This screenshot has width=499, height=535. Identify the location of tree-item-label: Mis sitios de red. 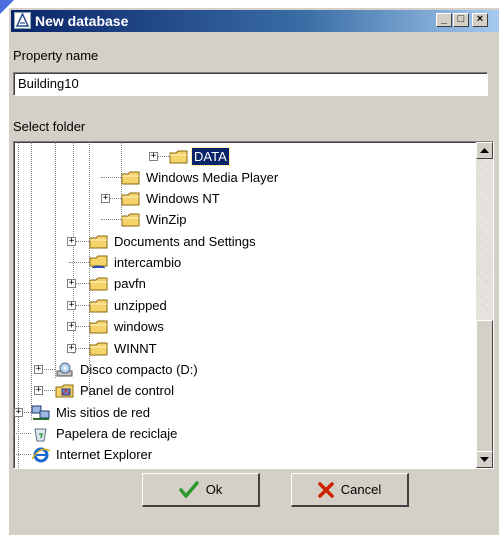
(103, 412).